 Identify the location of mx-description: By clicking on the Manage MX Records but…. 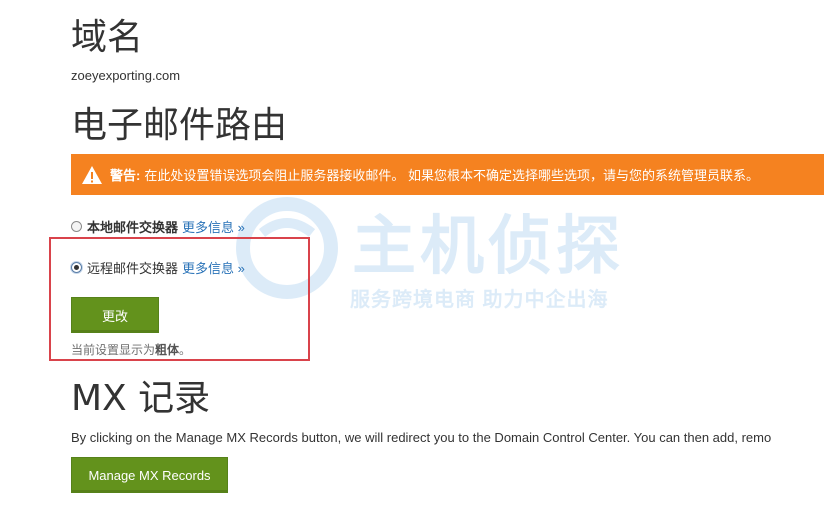
(421, 437).